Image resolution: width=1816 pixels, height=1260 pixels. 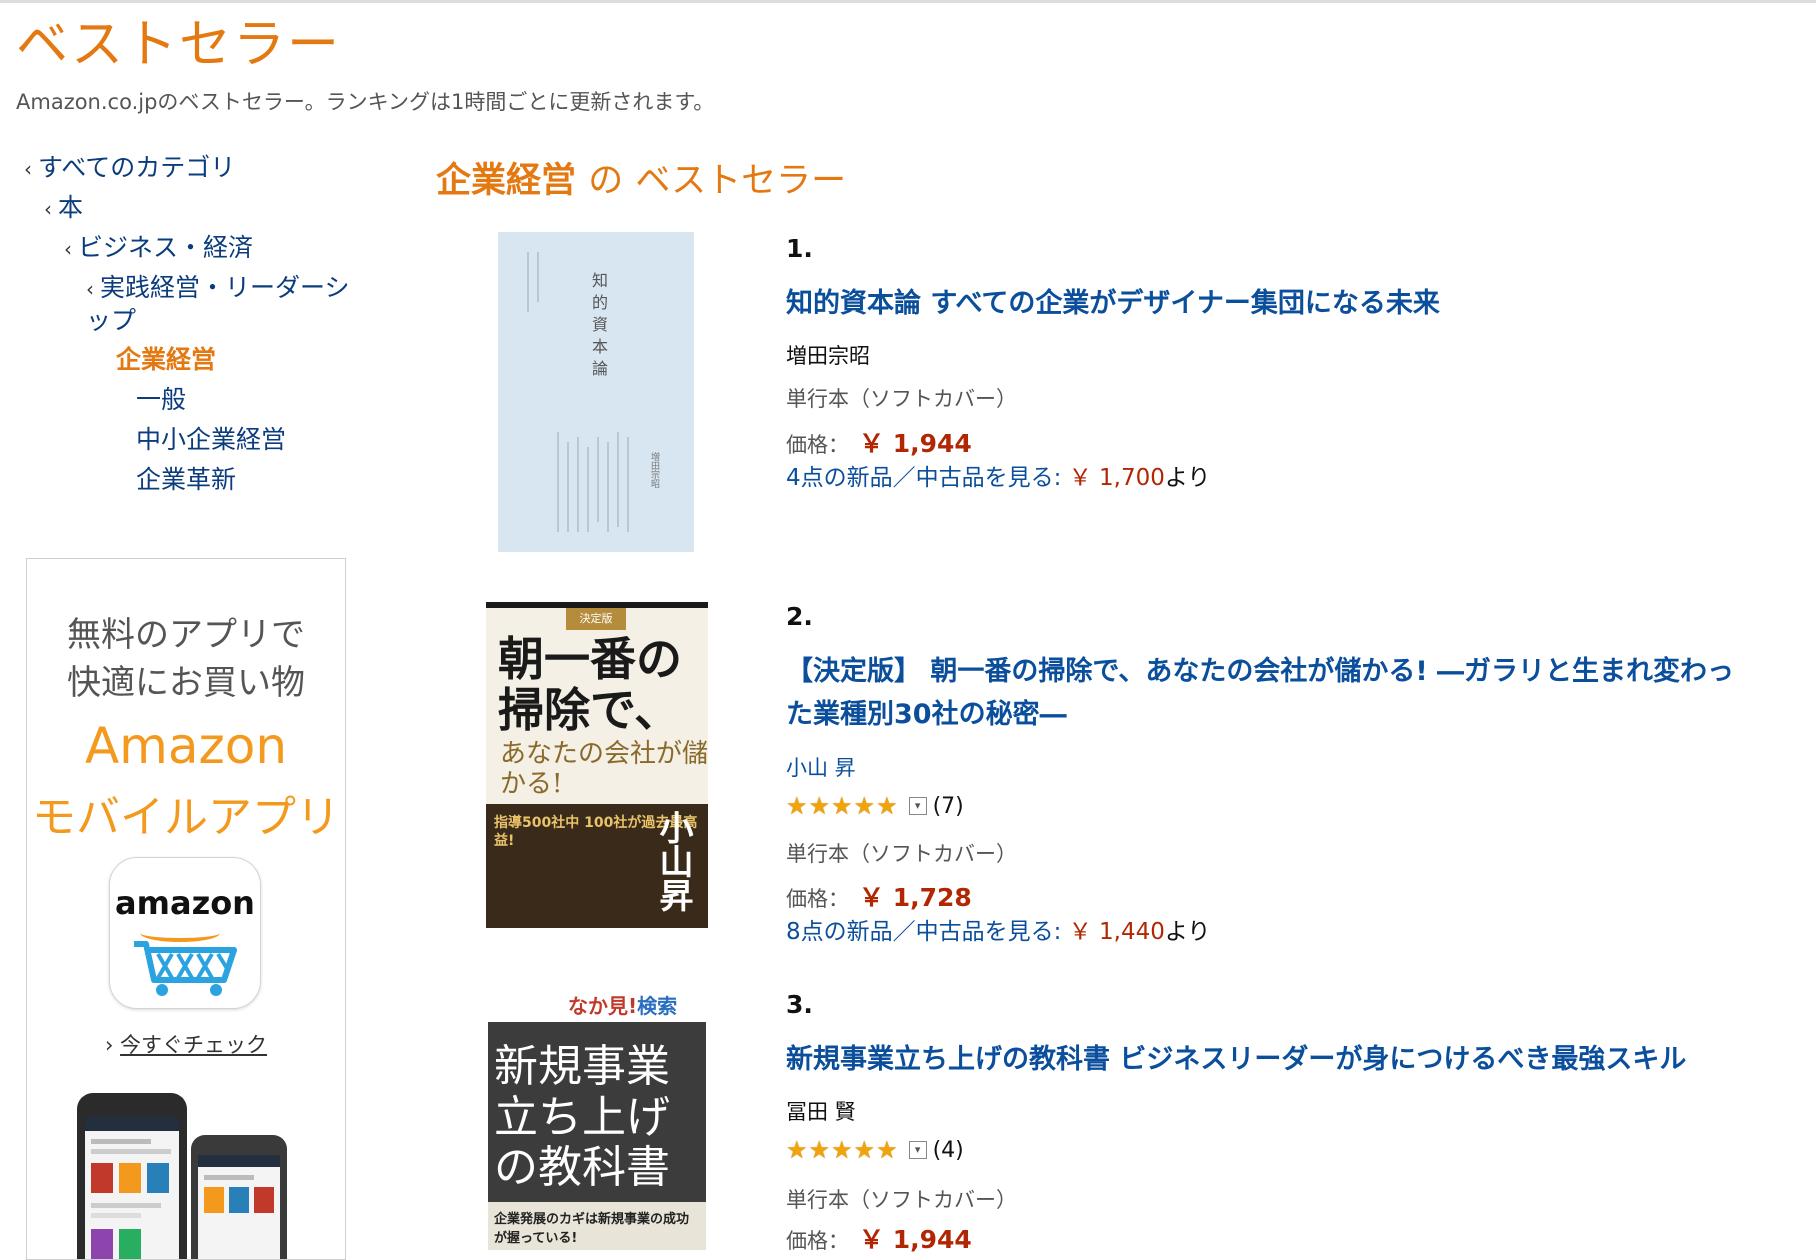 I want to click on chevron-right-icon: ›, so click(x=109, y=1045).